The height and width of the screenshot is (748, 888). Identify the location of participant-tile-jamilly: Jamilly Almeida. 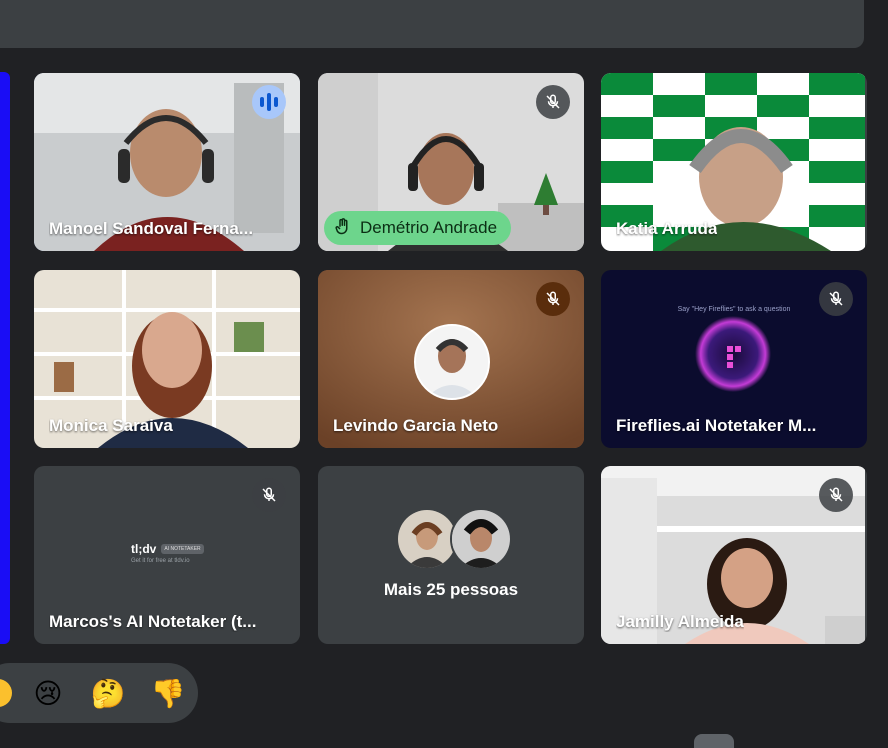
(734, 555).